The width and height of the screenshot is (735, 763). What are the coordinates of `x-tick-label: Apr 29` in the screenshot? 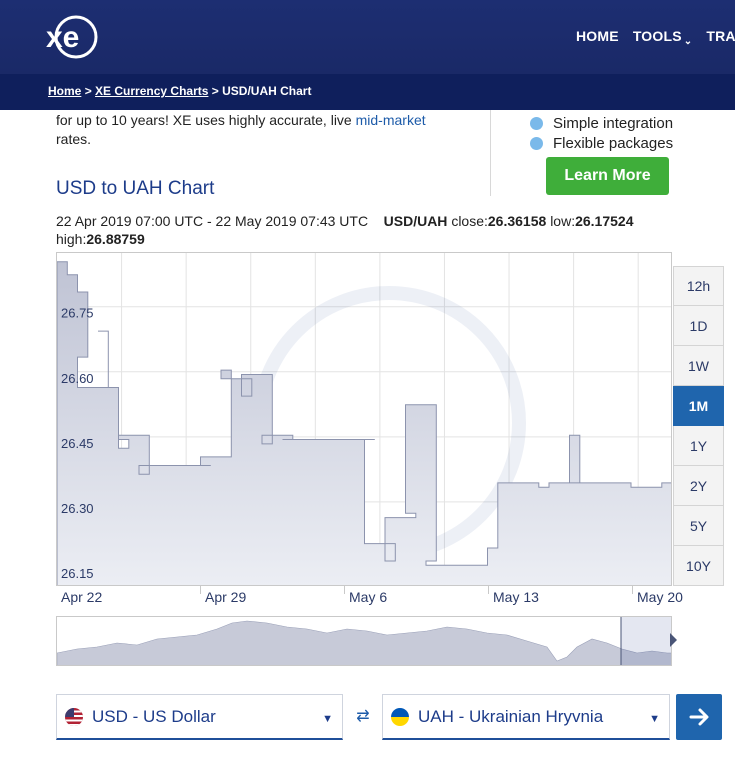 It's located at (226, 597).